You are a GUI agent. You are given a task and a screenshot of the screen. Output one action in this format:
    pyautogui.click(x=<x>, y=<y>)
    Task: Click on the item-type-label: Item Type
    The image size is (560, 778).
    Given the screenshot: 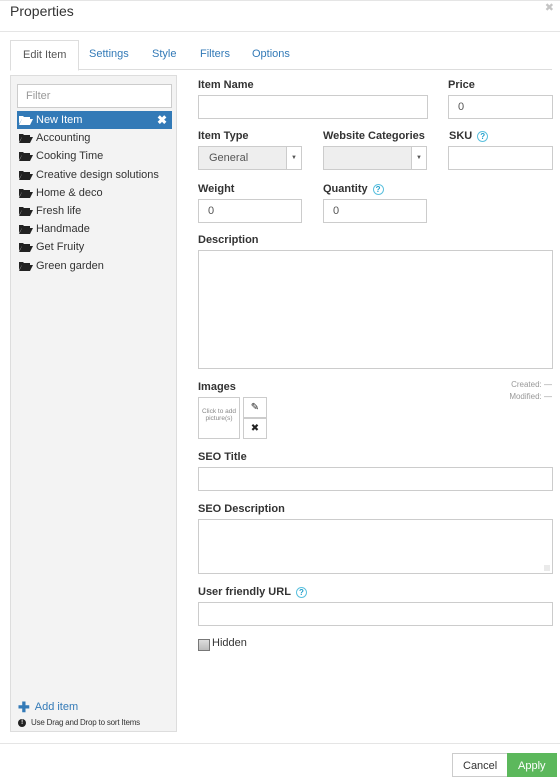 What is the action you would take?
    pyautogui.click(x=223, y=136)
    